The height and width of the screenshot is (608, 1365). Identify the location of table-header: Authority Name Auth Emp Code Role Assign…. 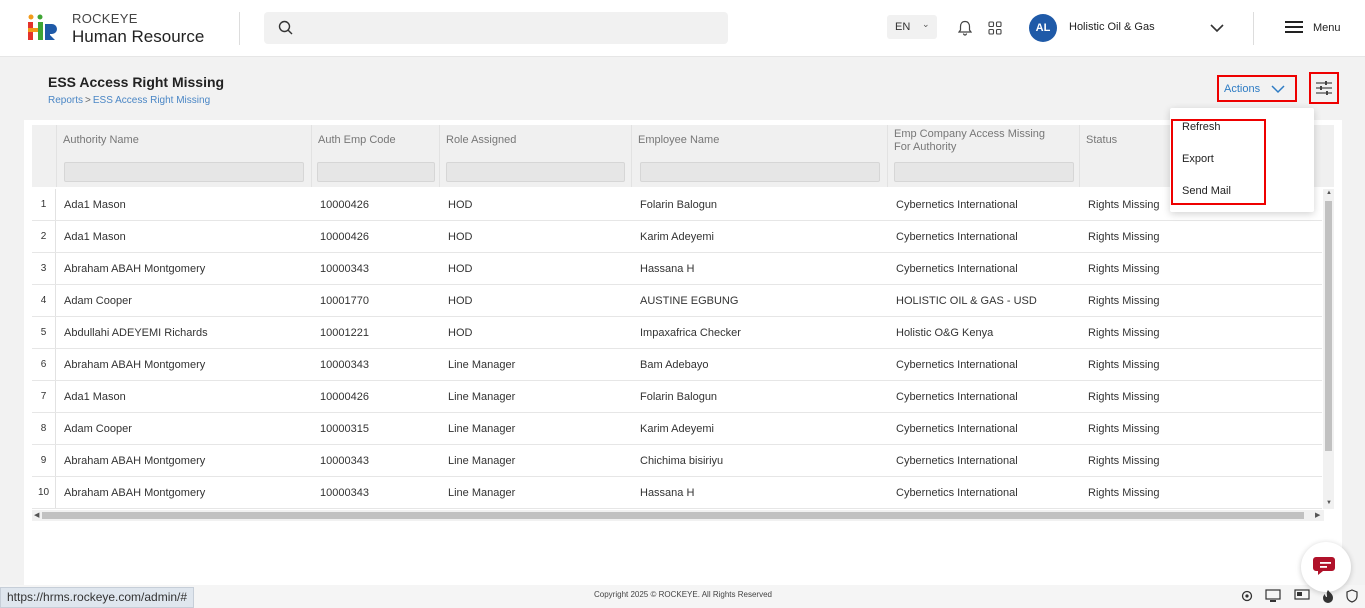
(683, 156).